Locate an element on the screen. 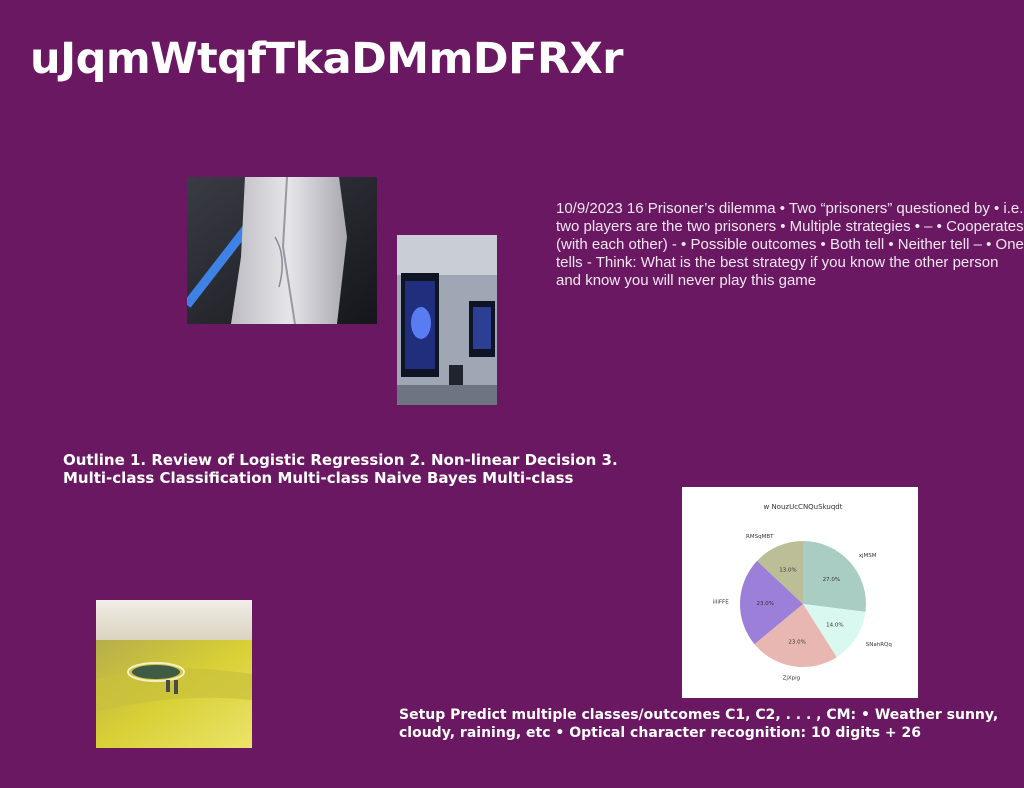 This screenshot has height=788, width=1024. pie-value-label: 27.0% is located at coordinates (831, 580).